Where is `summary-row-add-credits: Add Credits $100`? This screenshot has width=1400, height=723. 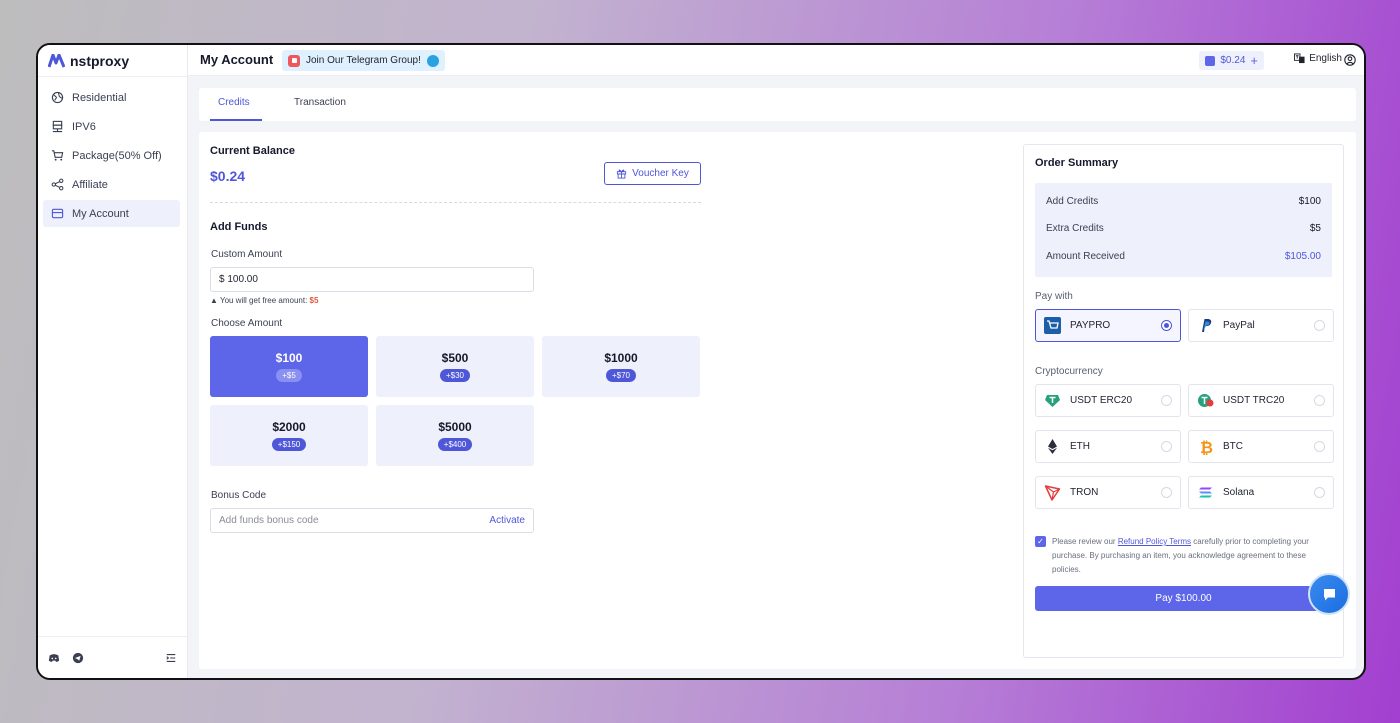
summary-row-add-credits: Add Credits $100 is located at coordinates (1183, 201).